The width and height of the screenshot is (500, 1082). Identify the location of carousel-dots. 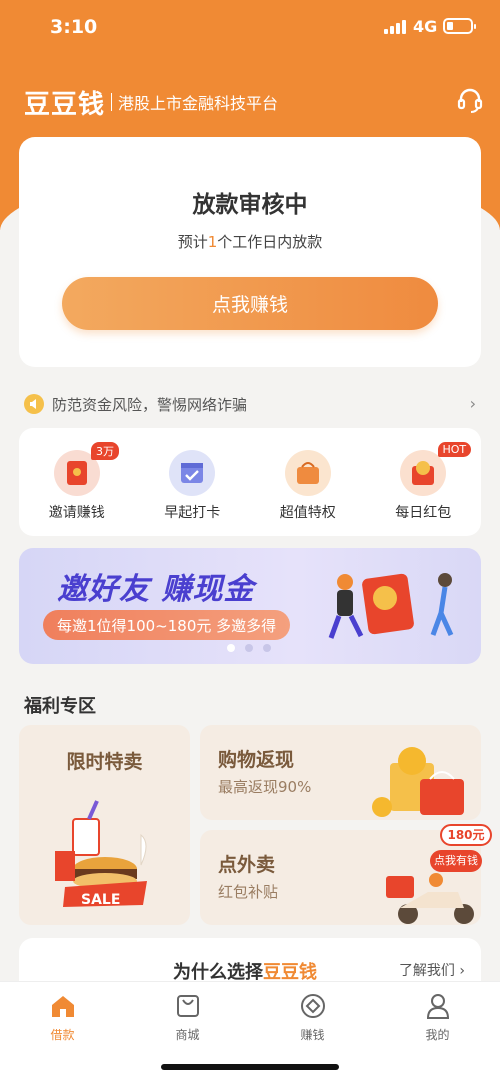
(249, 648).